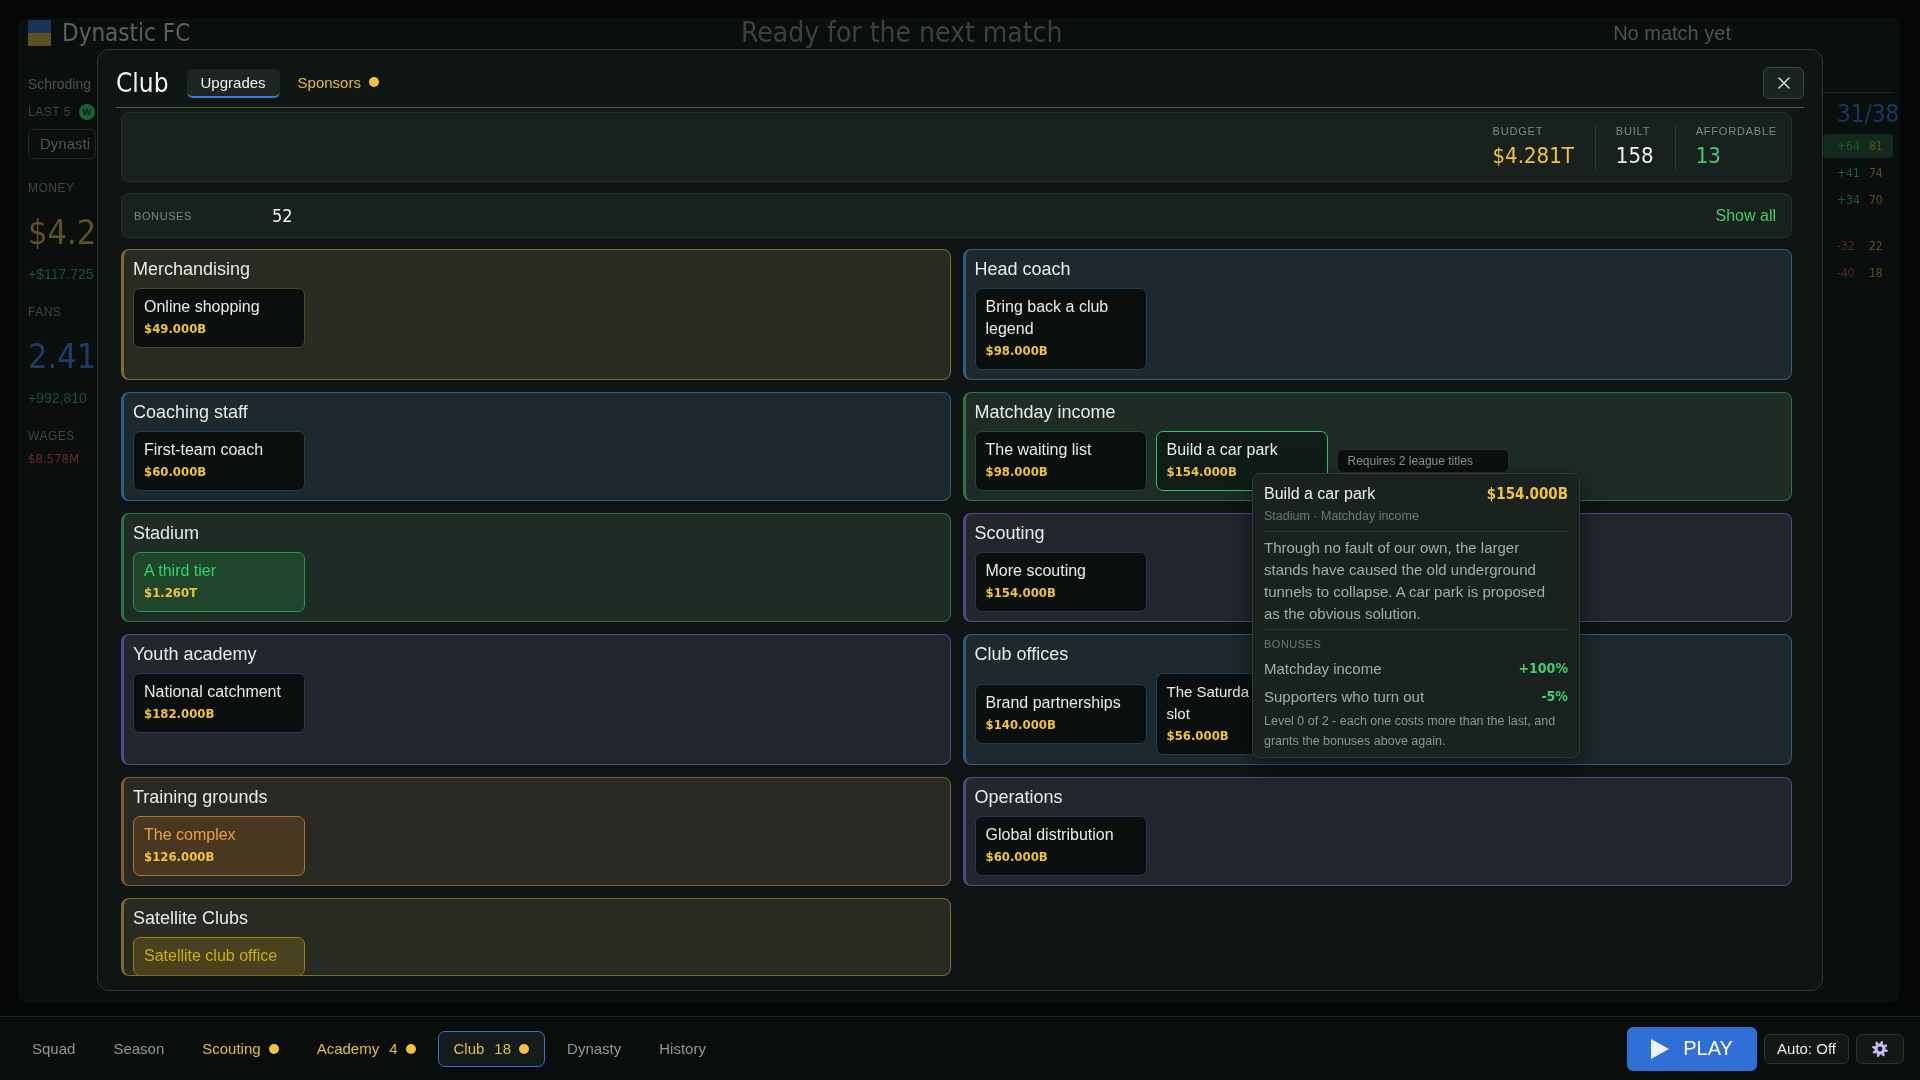  I want to click on summary-label: BUILT, so click(1633, 131).